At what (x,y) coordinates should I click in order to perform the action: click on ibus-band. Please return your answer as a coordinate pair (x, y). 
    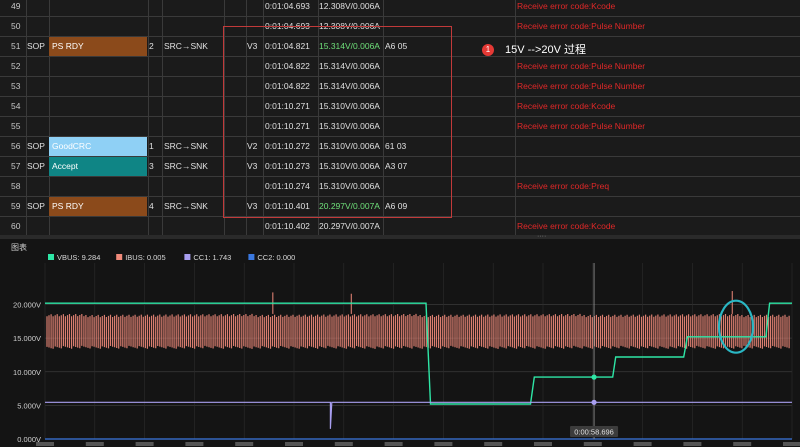
    Looking at the image, I should click on (418, 331).